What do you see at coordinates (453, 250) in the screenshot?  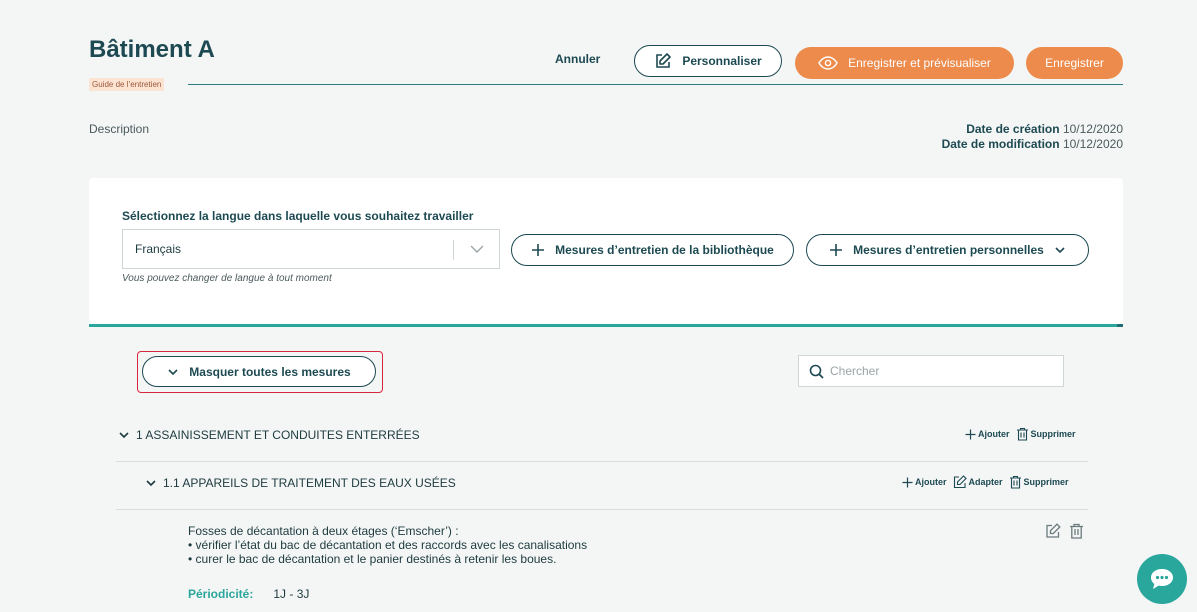 I see `select-separator` at bounding box center [453, 250].